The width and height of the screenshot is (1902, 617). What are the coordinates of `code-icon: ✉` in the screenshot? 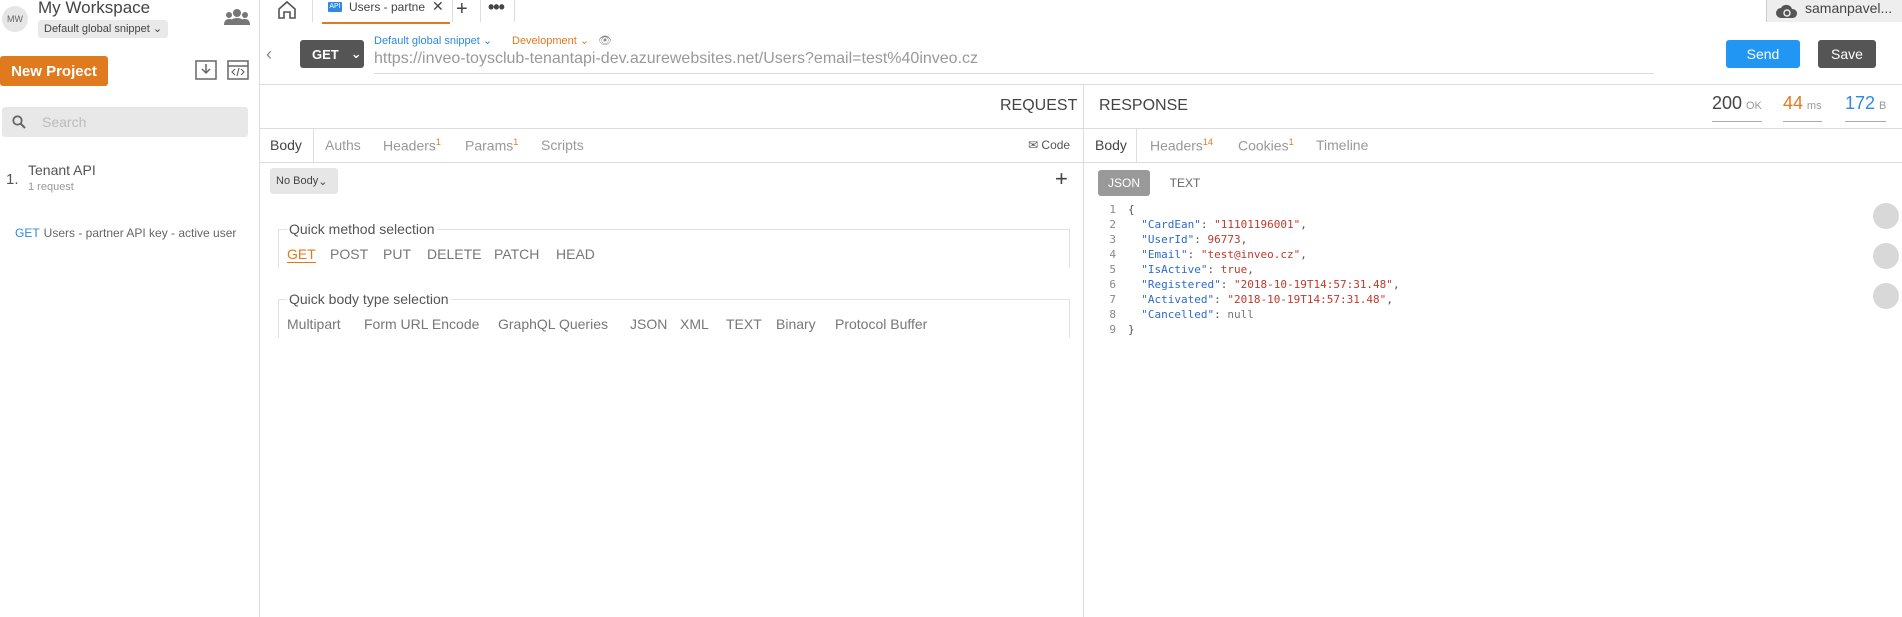 It's located at (1033, 145).